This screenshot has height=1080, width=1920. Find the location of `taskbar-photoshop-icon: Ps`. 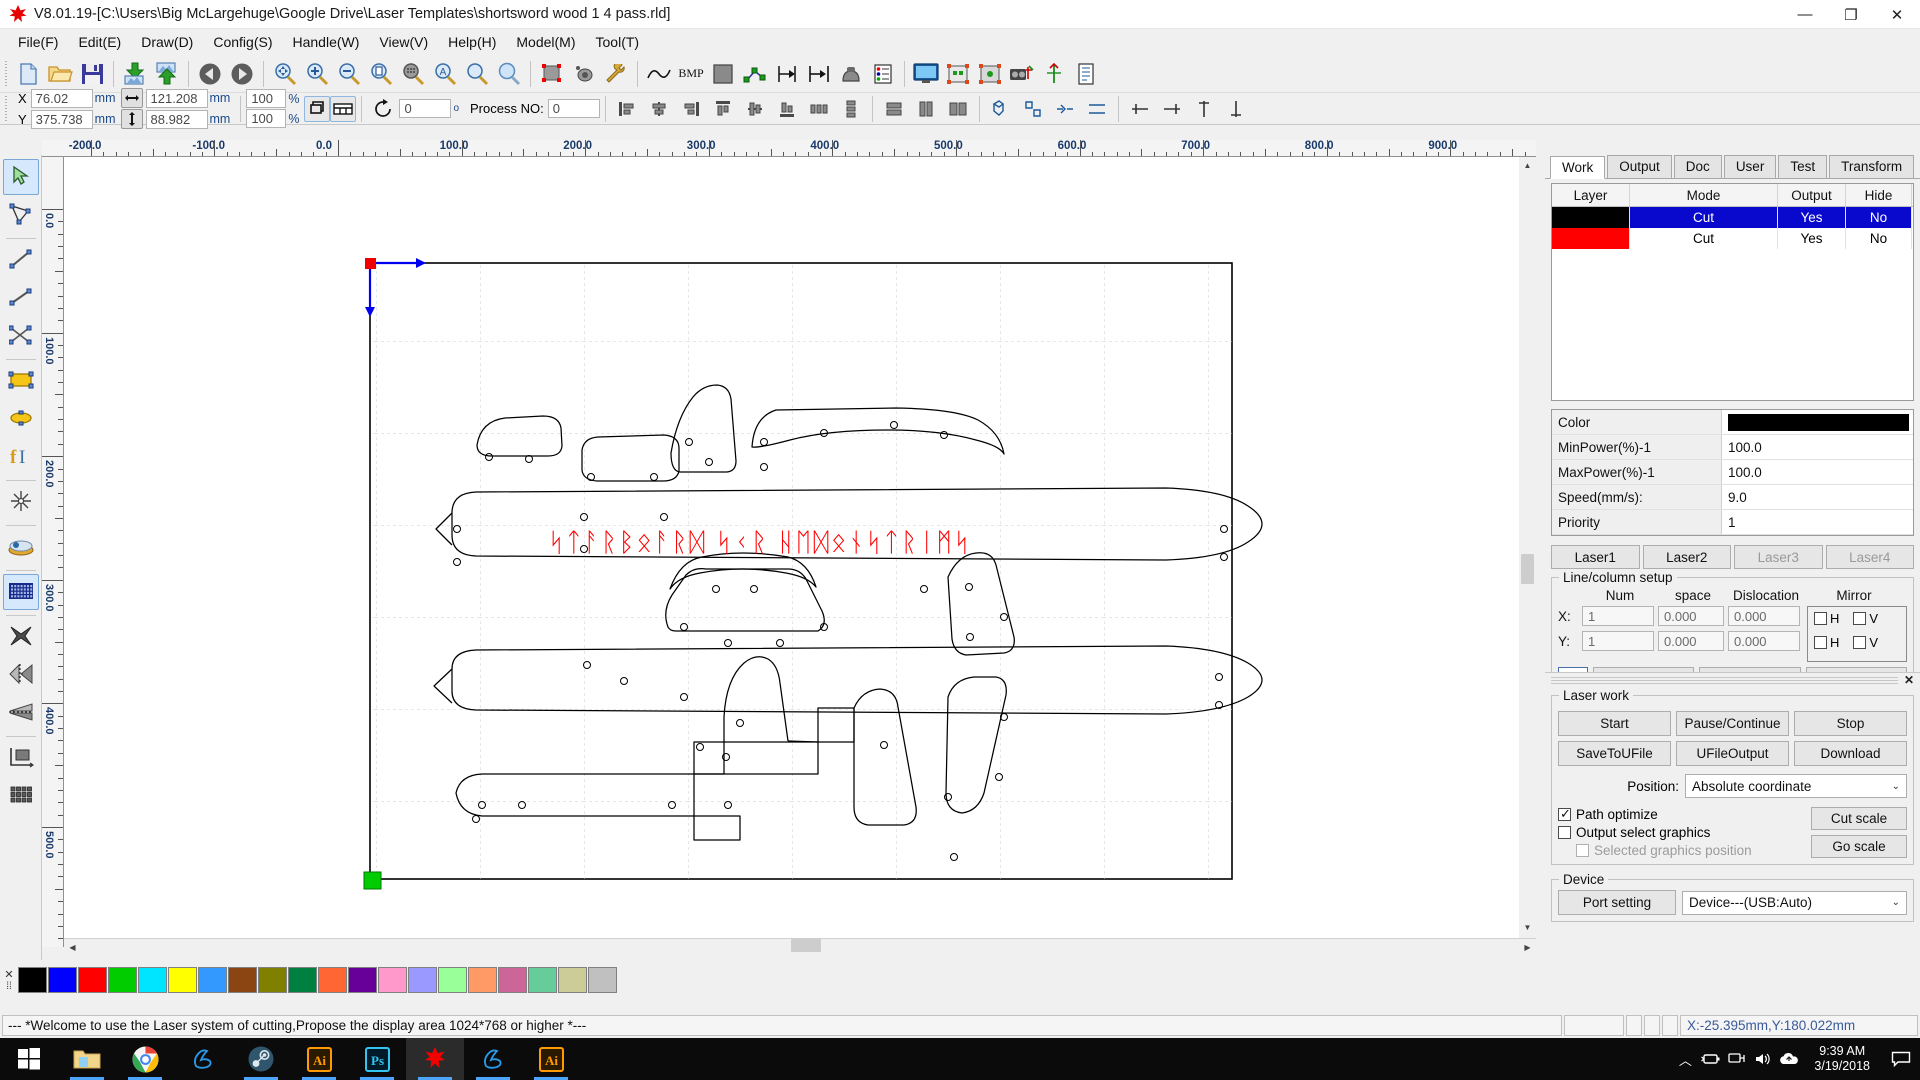

taskbar-photoshop-icon: Ps is located at coordinates (377, 1059).